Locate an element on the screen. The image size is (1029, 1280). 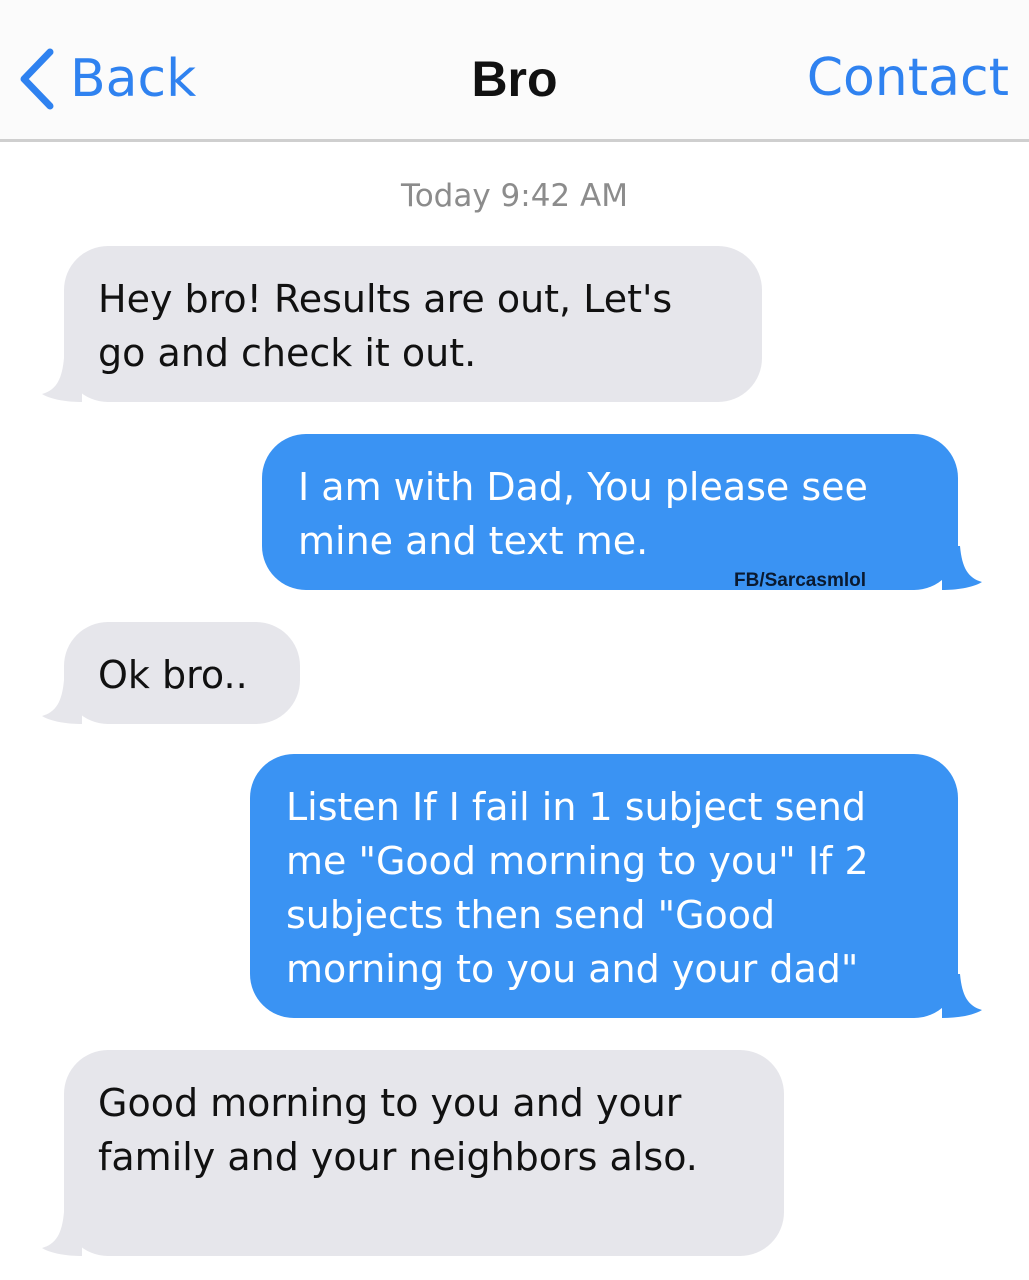
contact-button: Contact is located at coordinates (908, 78).